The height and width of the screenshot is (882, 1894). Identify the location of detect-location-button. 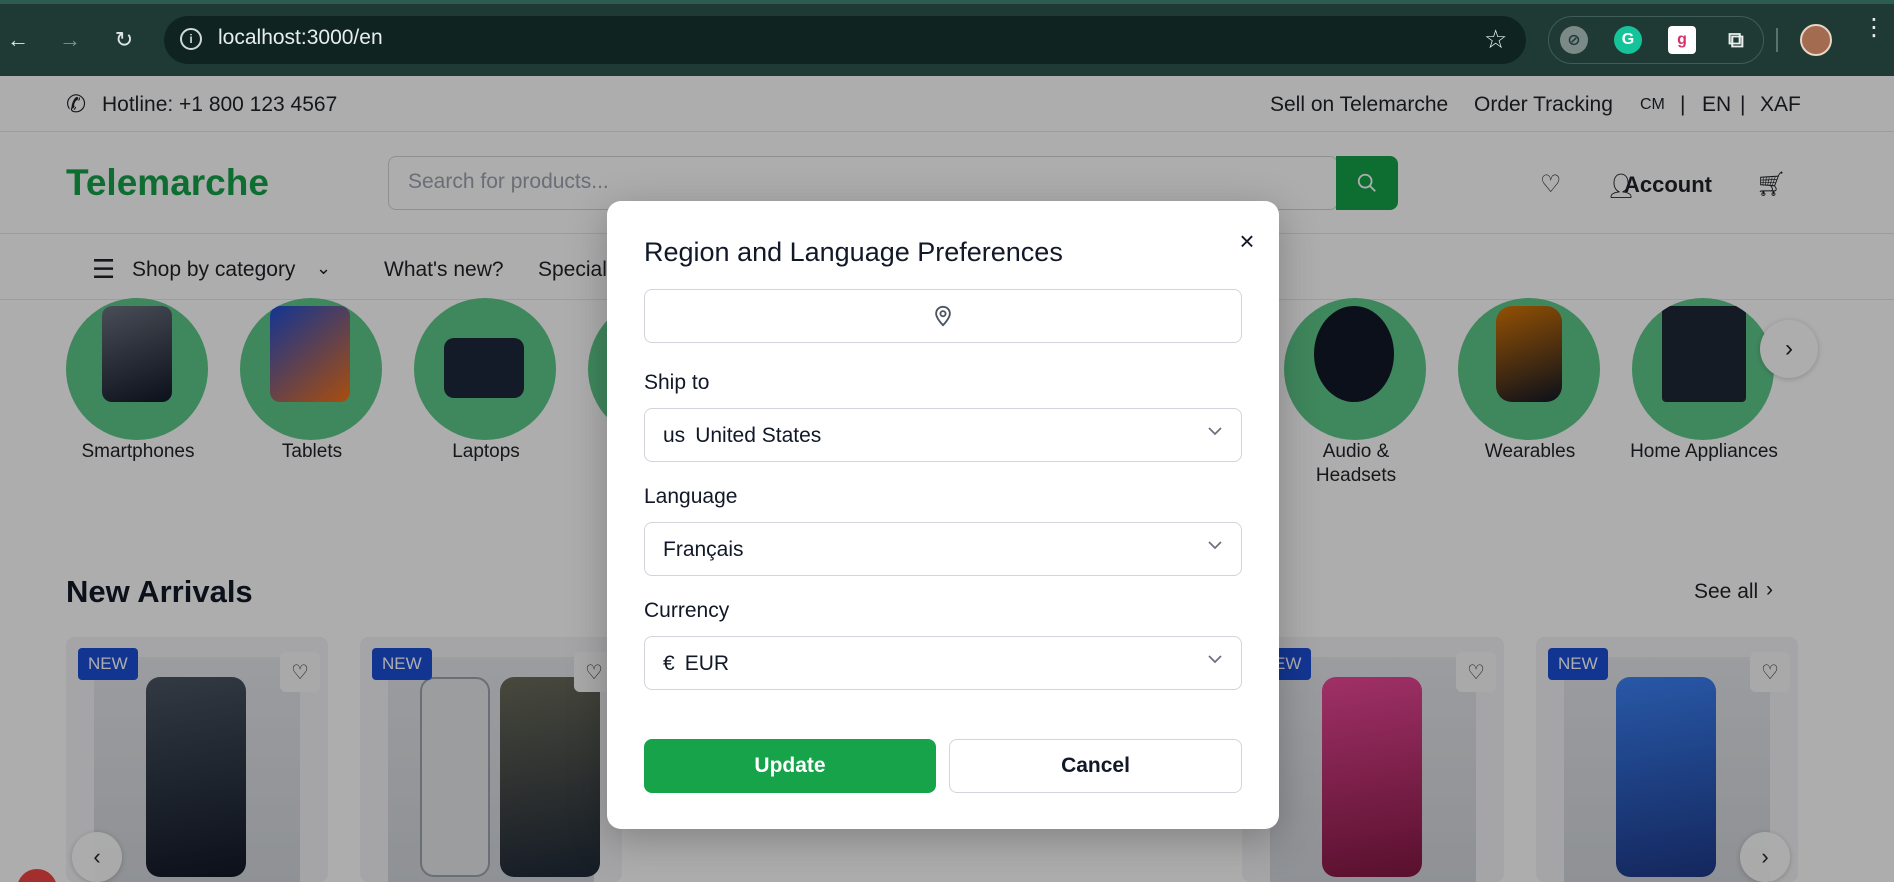
(943, 316).